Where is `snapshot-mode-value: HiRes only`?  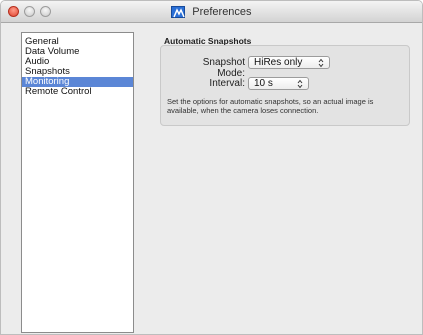 snapshot-mode-value: HiRes only is located at coordinates (278, 62).